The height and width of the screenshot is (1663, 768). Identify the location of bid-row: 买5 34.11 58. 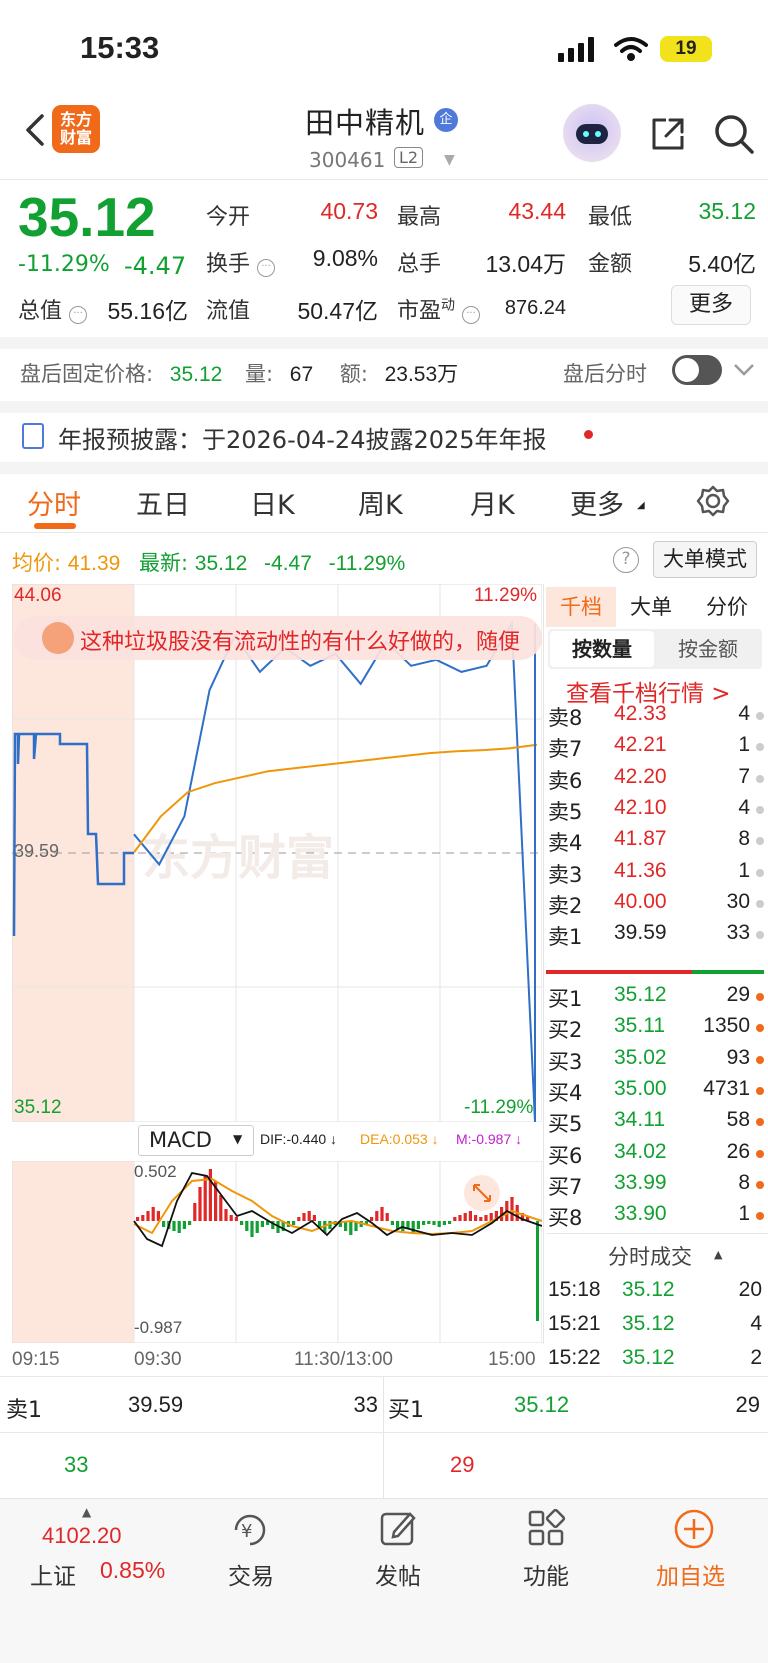
(655, 1123).